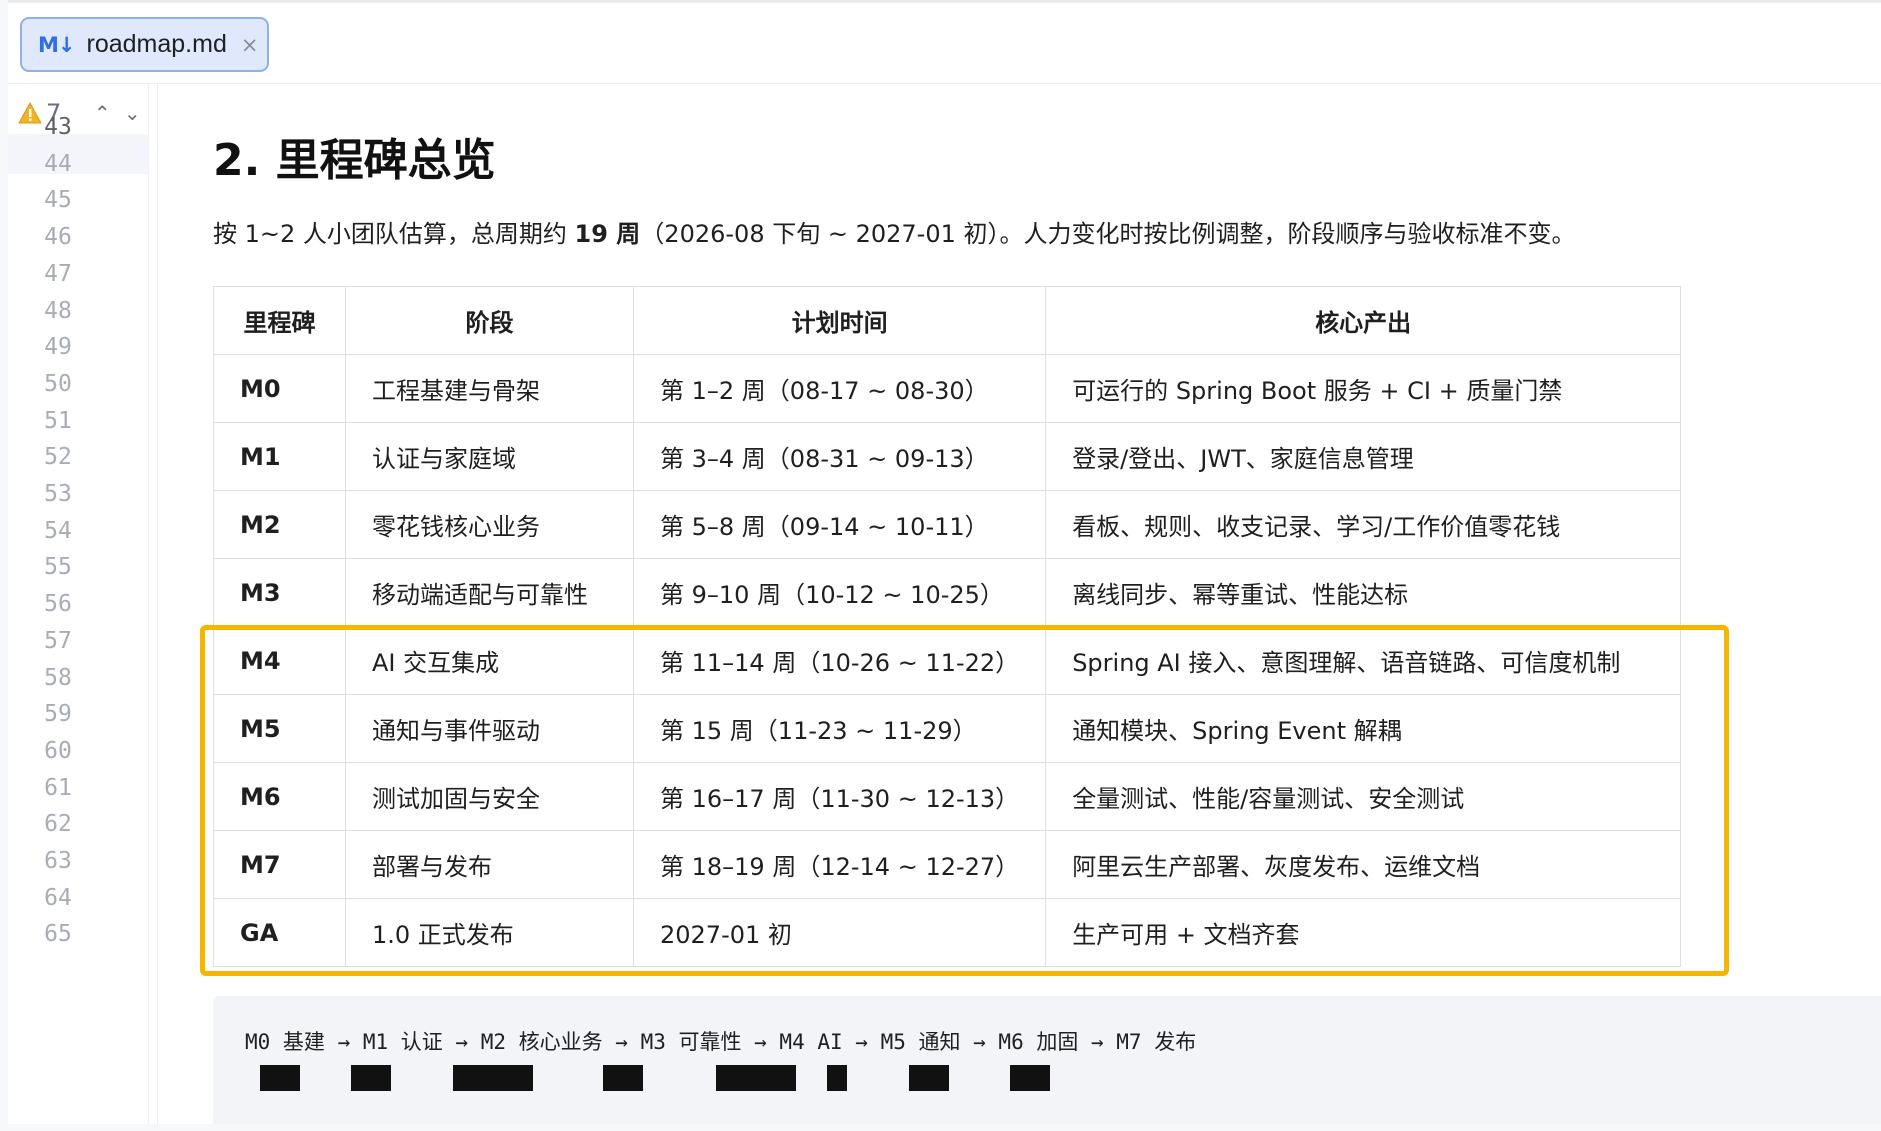  Describe the element at coordinates (354, 160) in the screenshot. I see `section-heading: 2. 里程碑总览` at that location.